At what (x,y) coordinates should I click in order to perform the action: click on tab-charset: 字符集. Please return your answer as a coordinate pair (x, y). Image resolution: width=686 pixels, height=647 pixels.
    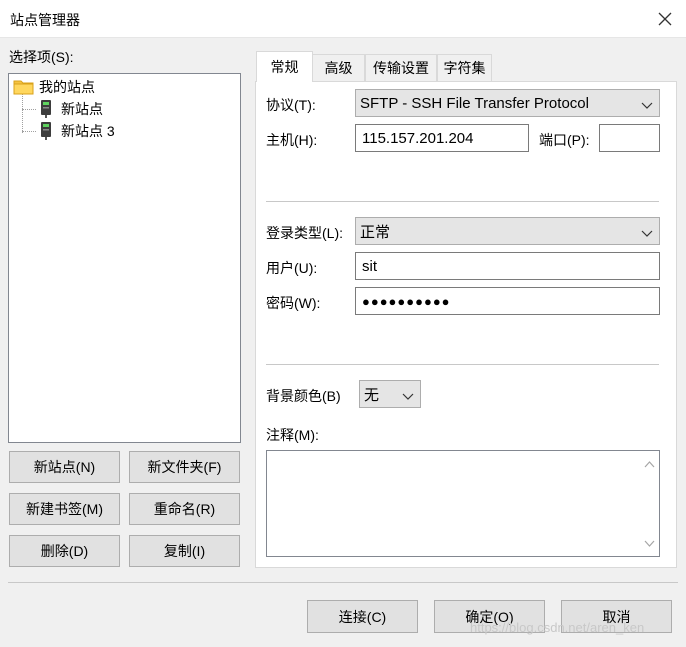
    Looking at the image, I should click on (464, 67).